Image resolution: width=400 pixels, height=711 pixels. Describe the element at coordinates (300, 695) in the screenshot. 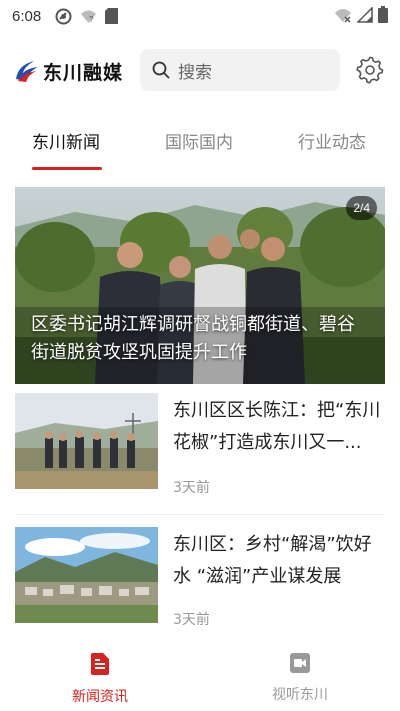

I see `nav-video-label: 视听东川` at that location.